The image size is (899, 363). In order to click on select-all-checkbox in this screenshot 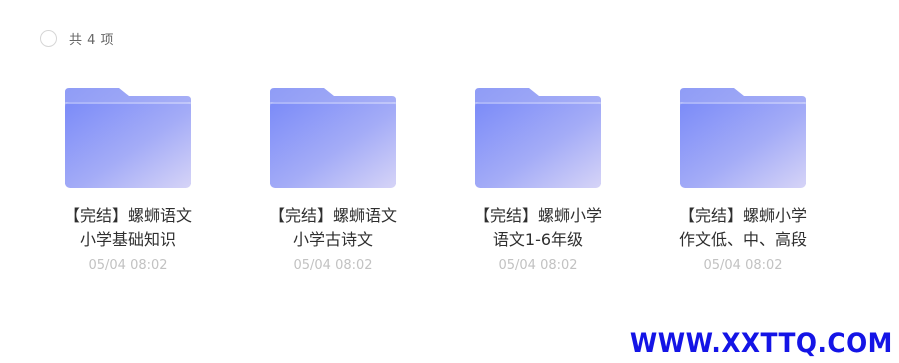, I will do `click(48, 38)`.